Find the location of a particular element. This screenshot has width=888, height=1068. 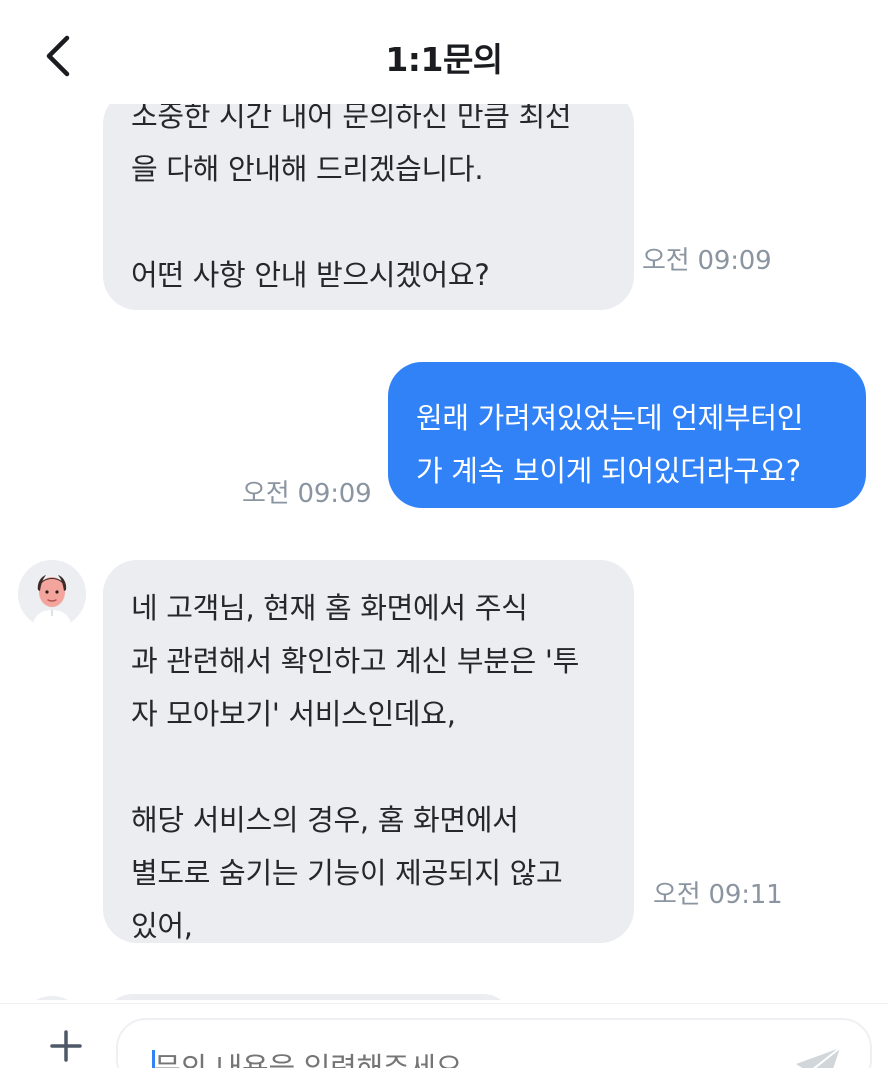

agent-avatar-icon is located at coordinates (52, 594).